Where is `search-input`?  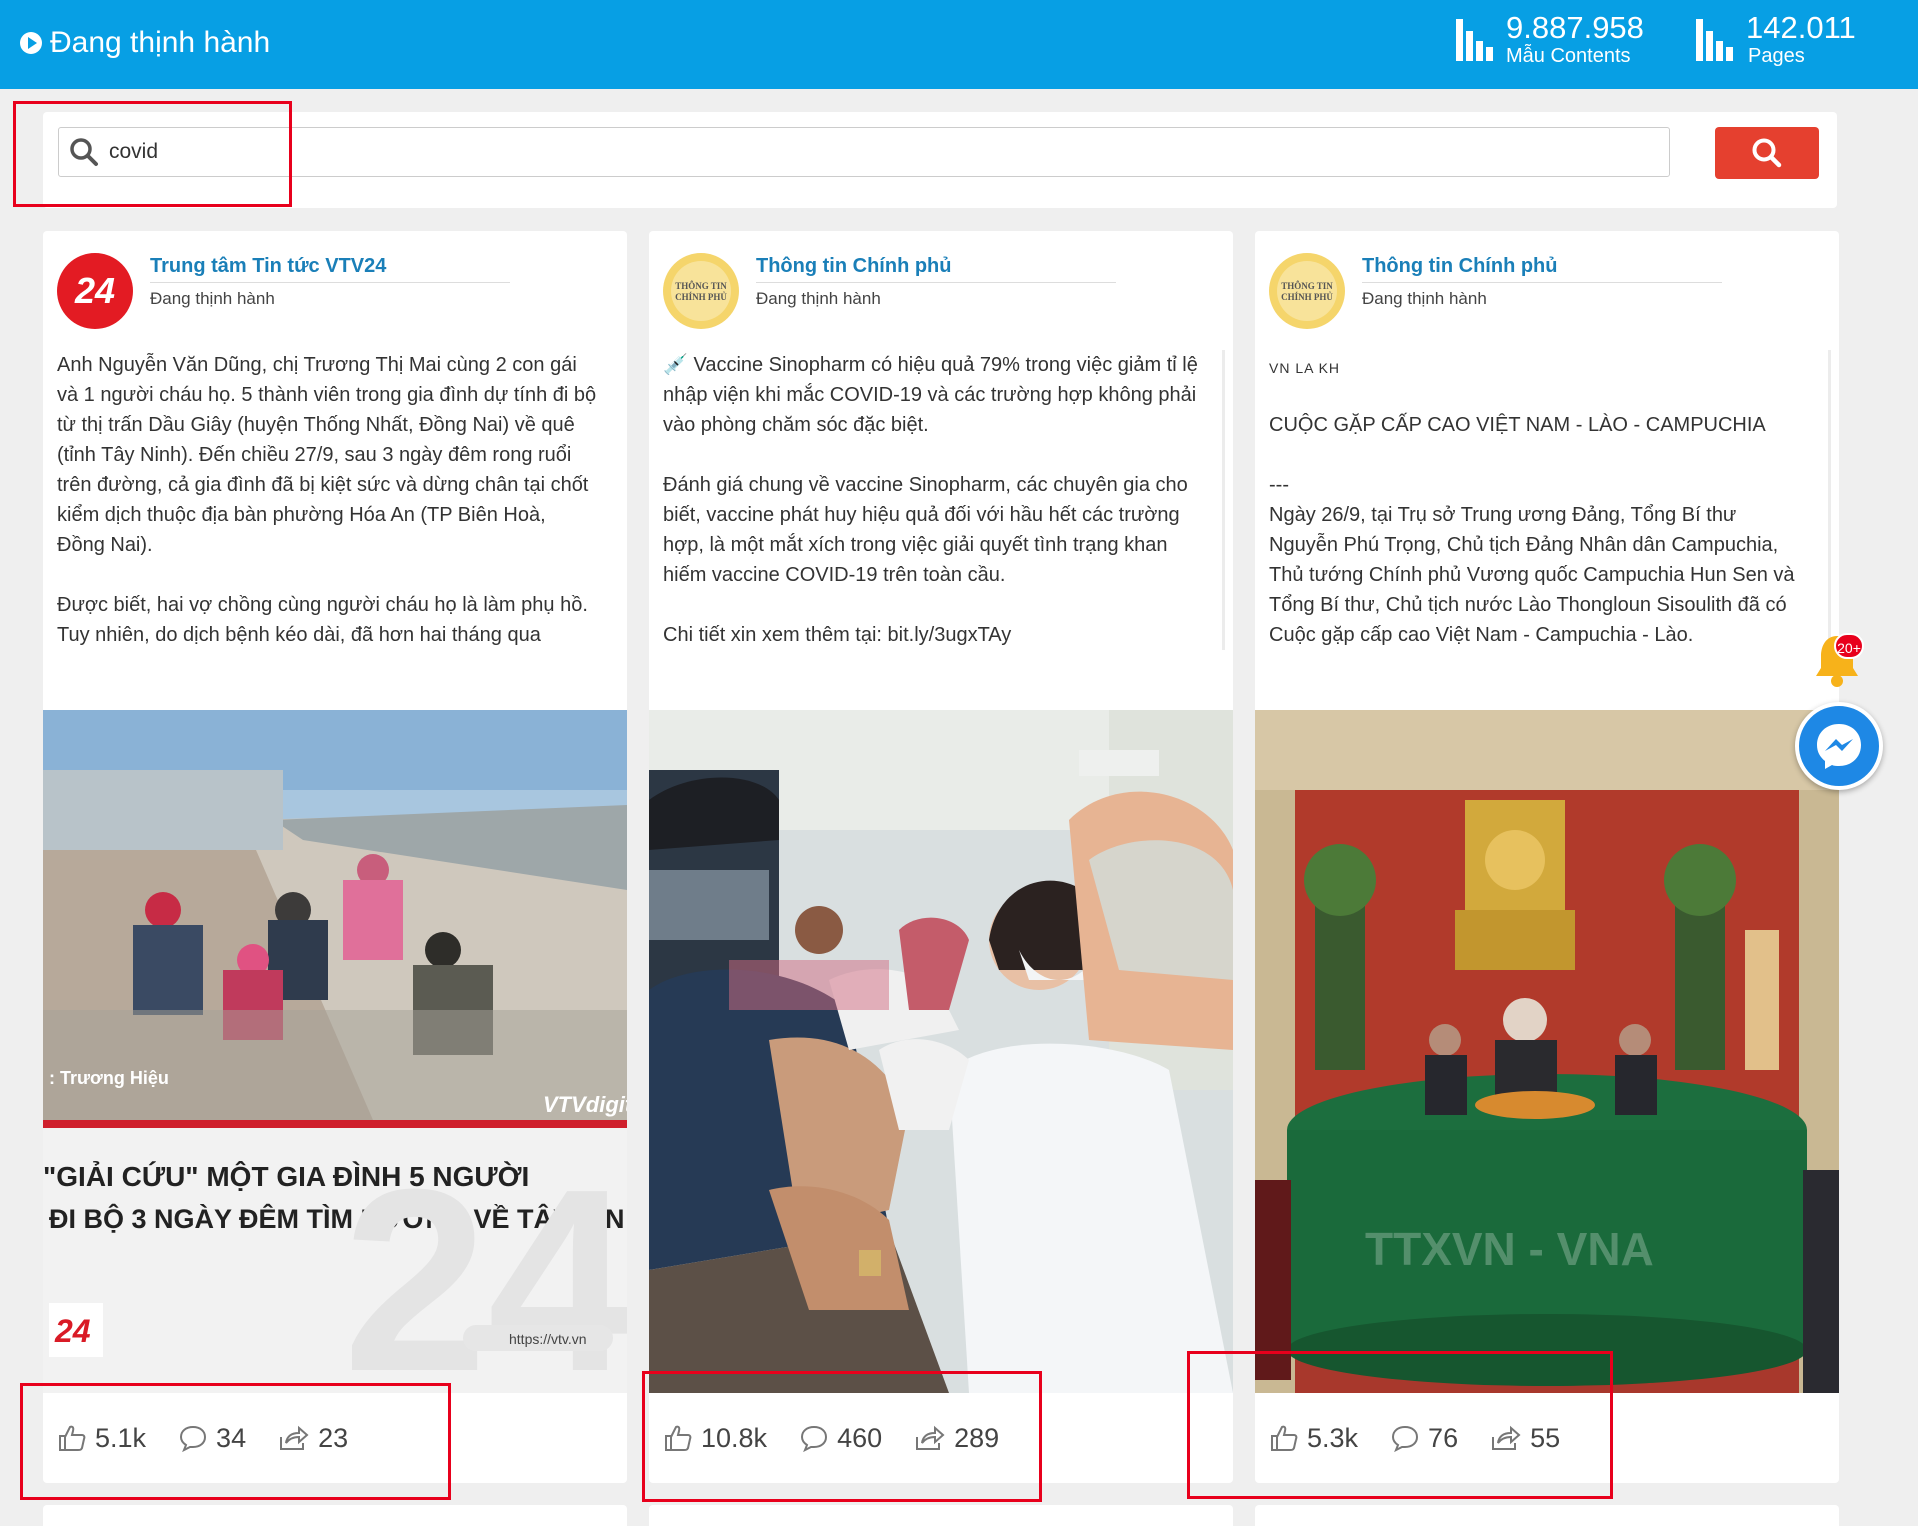 search-input is located at coordinates (859, 152).